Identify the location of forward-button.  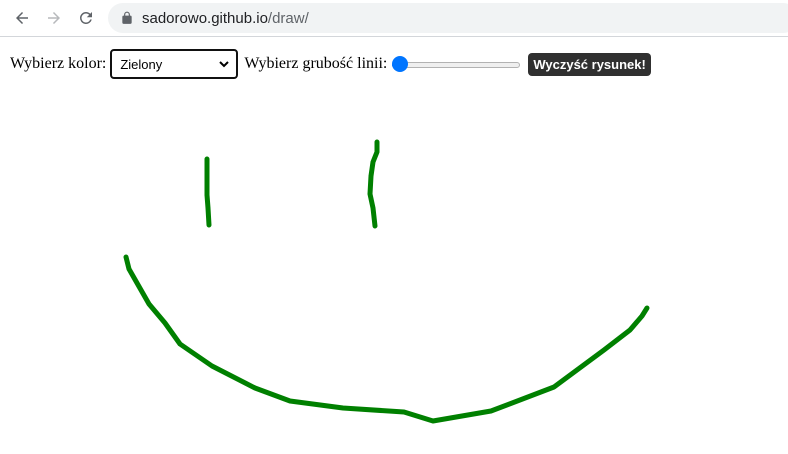
(54, 18).